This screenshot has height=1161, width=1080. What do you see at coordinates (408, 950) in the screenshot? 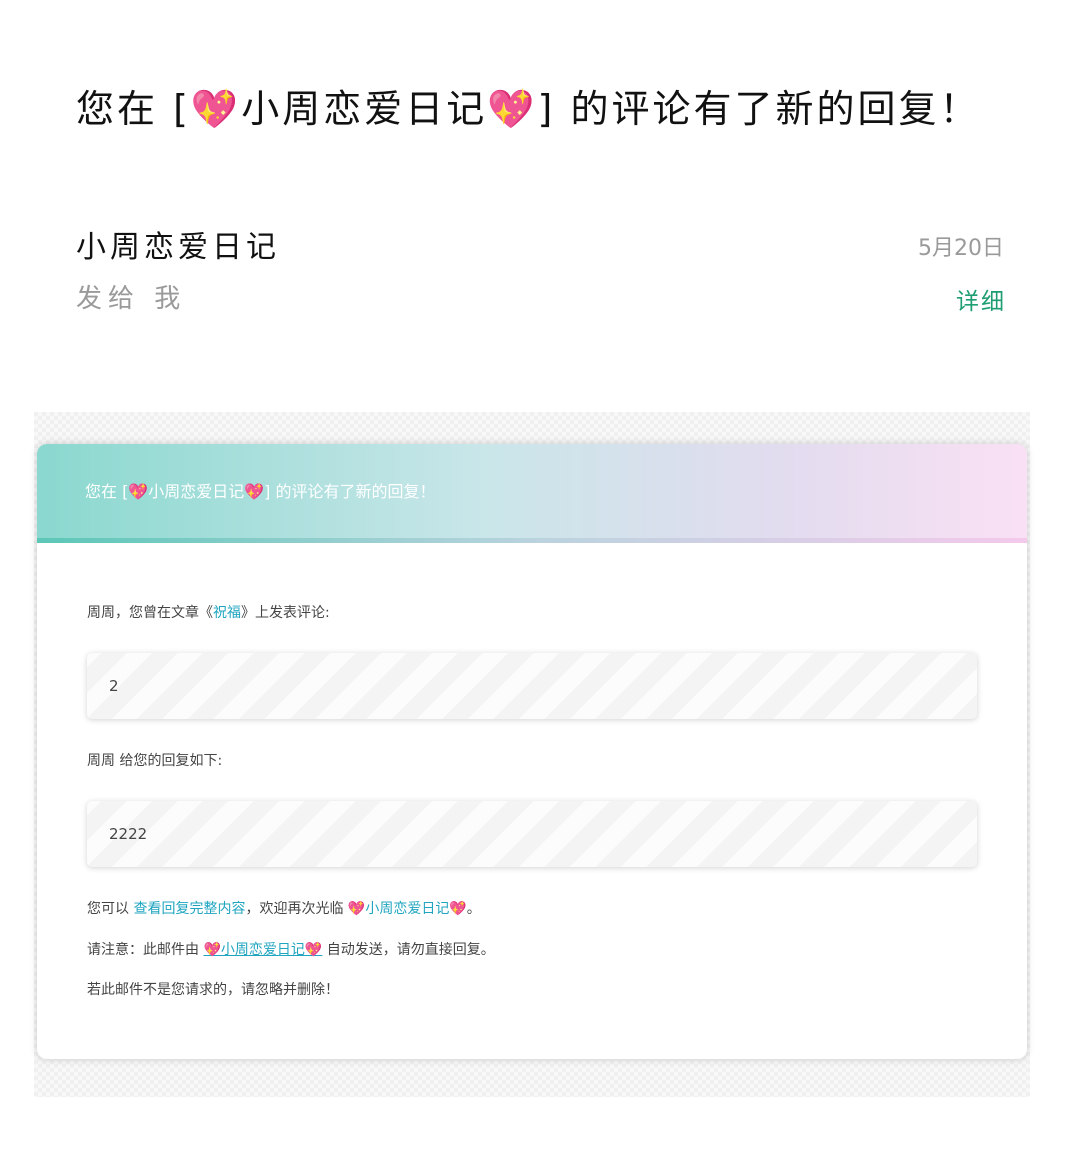
I see `notice-suffix: 自动发送，请勿直接回复。` at bounding box center [408, 950].